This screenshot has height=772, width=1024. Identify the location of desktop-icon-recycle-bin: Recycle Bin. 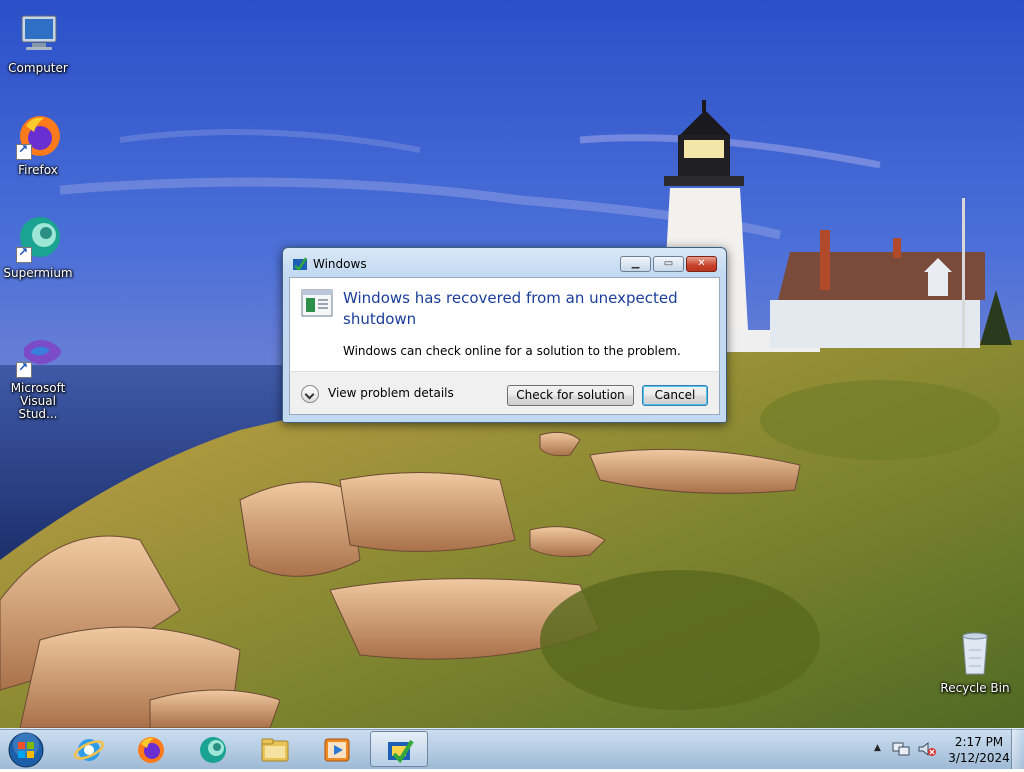
(975, 662).